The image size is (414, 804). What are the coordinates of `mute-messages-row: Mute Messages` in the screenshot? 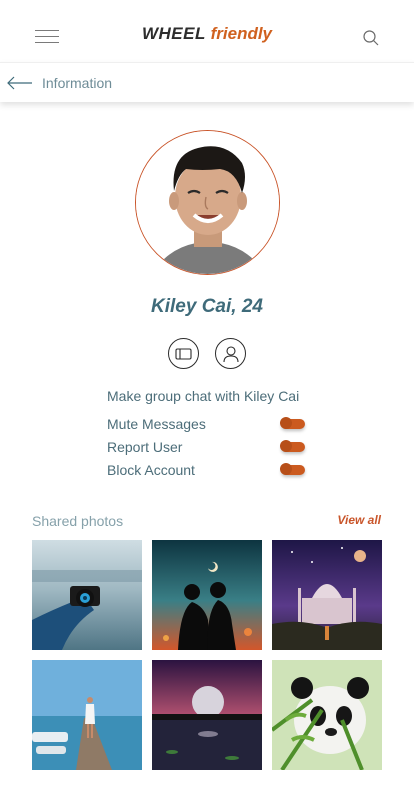 It's located at (212, 423).